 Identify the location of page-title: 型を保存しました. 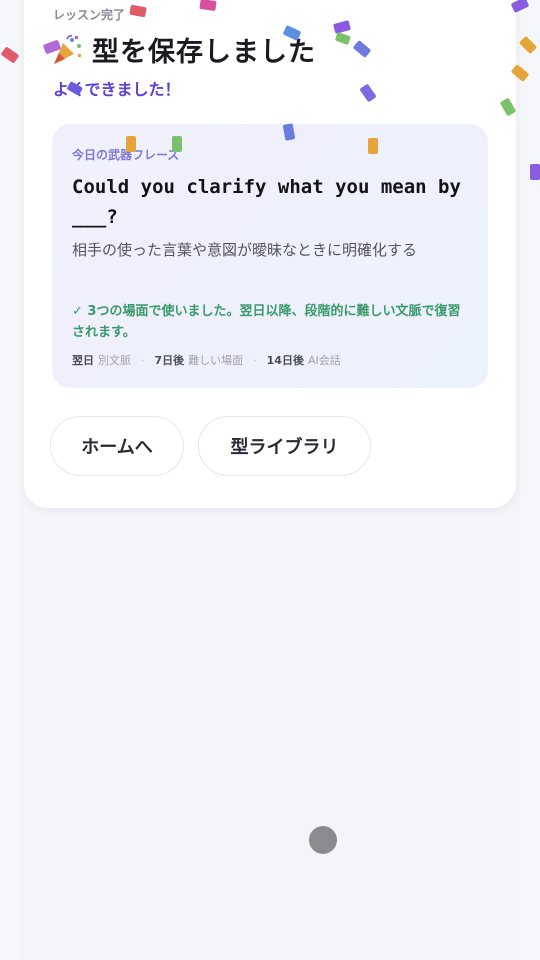
(204, 52).